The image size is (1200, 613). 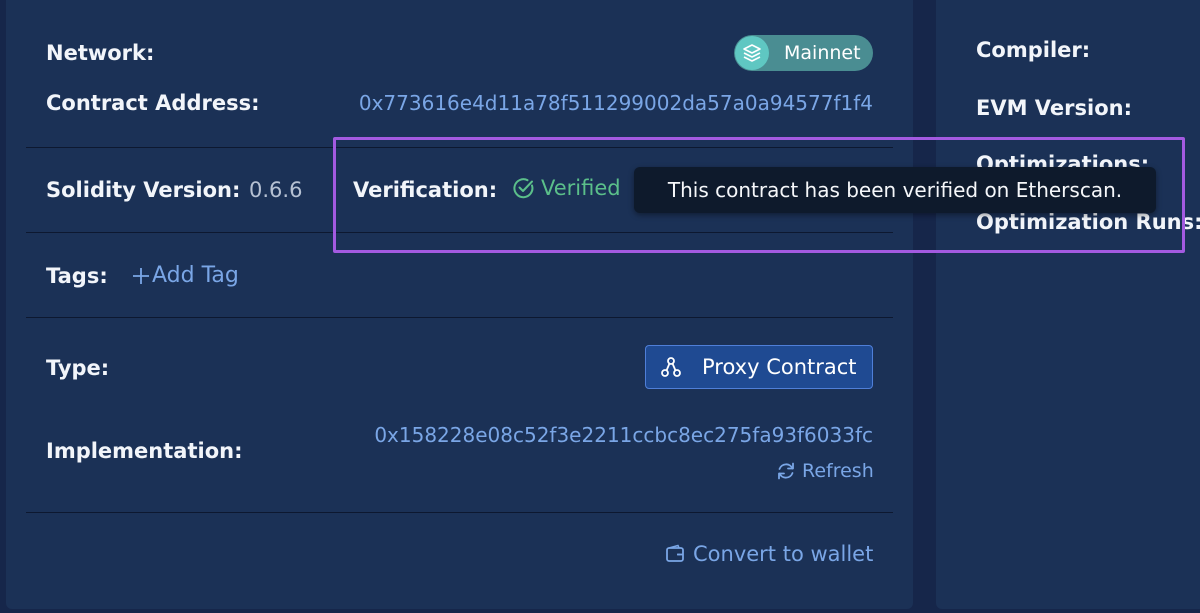 I want to click on network-label: Network:, so click(x=100, y=53).